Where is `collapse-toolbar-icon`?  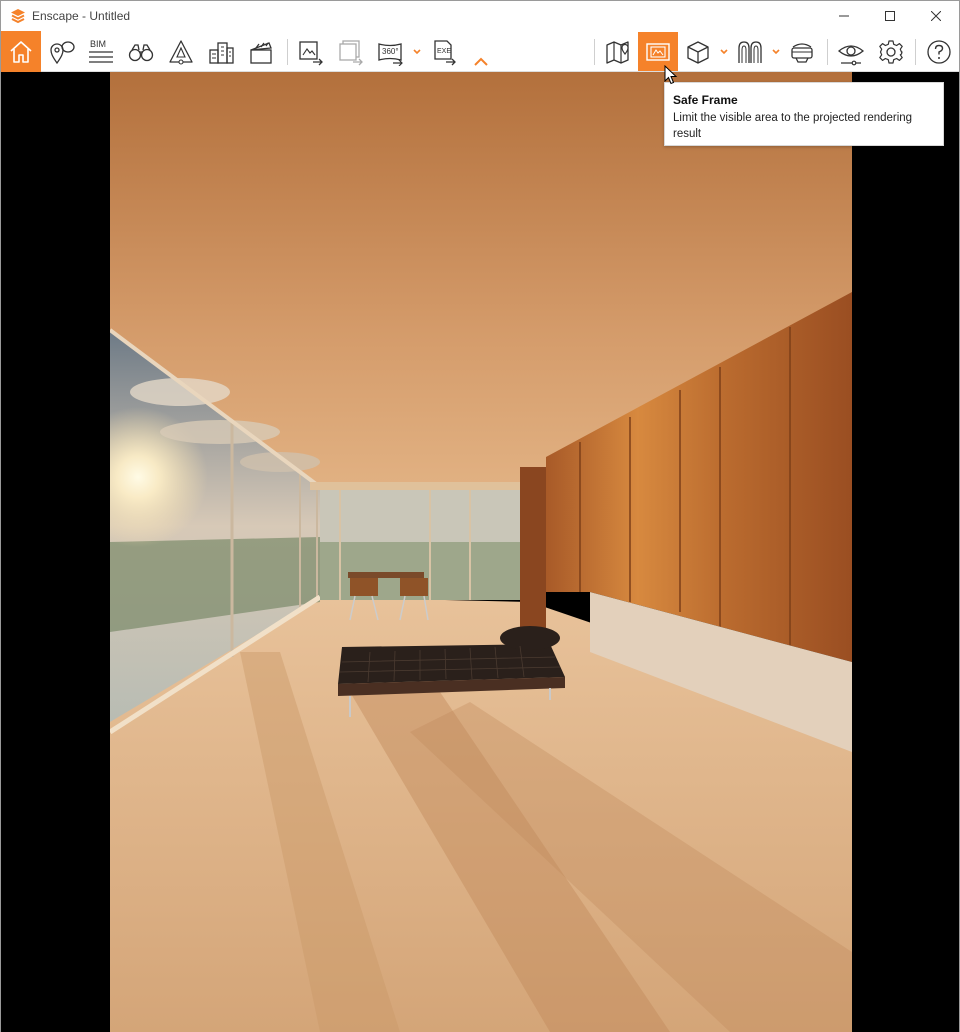
collapse-toolbar-icon is located at coordinates (481, 62).